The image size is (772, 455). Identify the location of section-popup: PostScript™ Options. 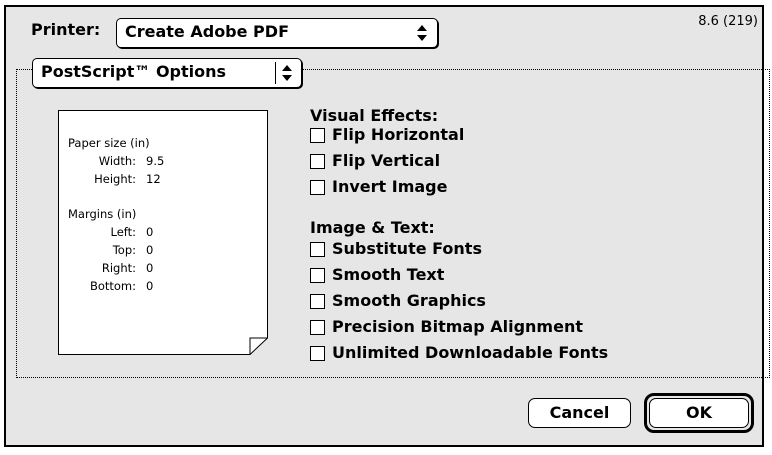
(167, 73).